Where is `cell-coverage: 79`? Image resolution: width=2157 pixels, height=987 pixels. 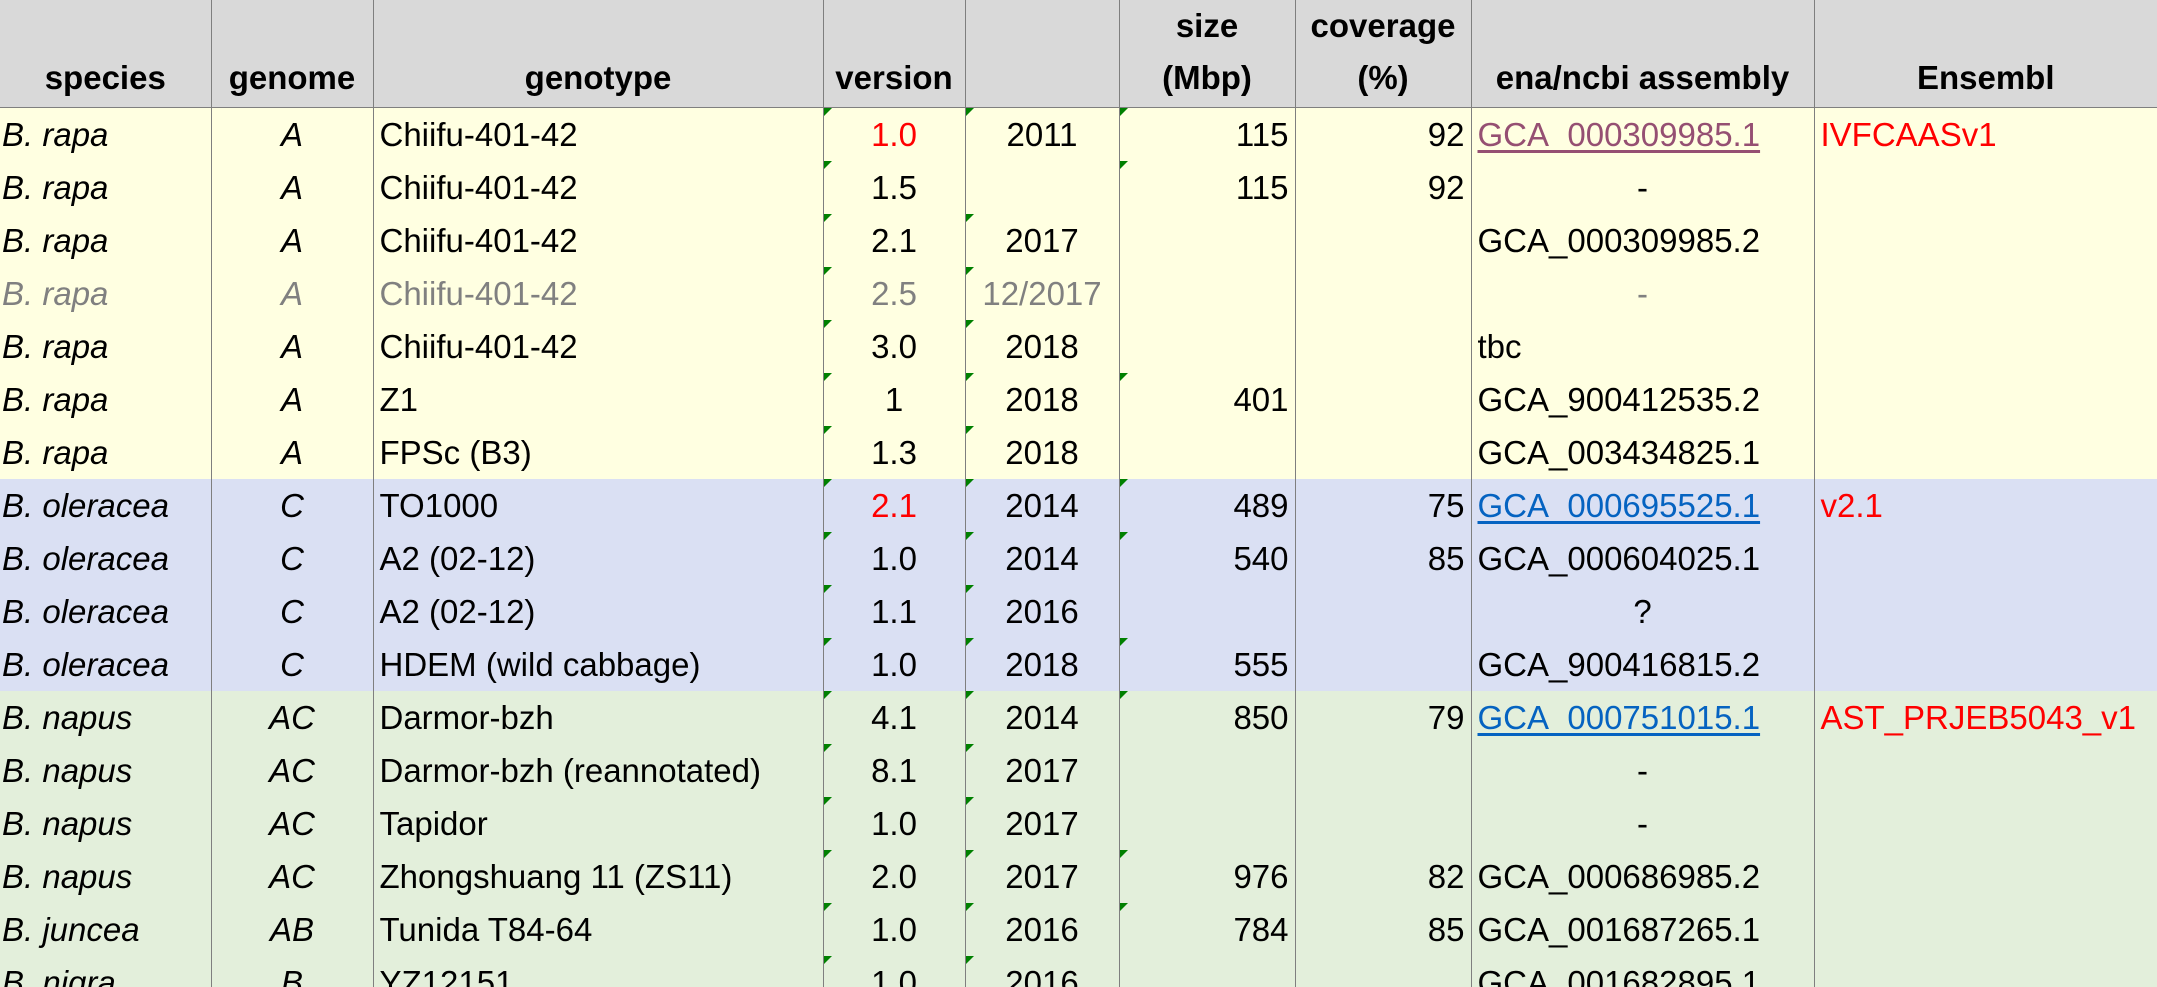
cell-coverage: 79 is located at coordinates (1382, 717).